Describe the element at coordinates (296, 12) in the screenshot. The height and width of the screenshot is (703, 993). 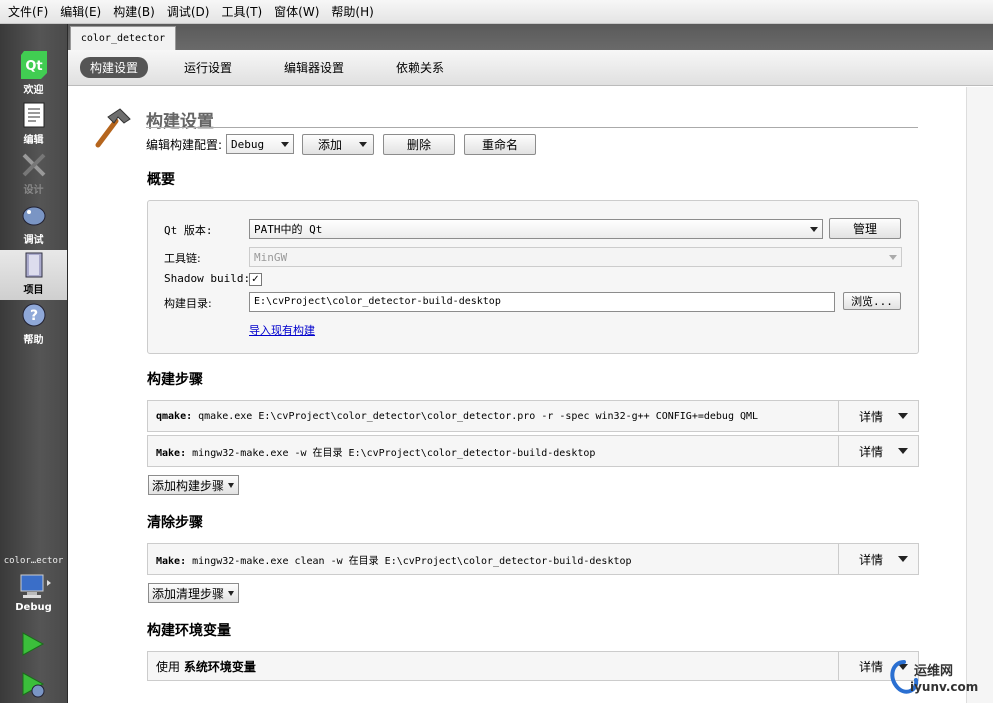
I see `menu-window: 窗体(W)` at that location.